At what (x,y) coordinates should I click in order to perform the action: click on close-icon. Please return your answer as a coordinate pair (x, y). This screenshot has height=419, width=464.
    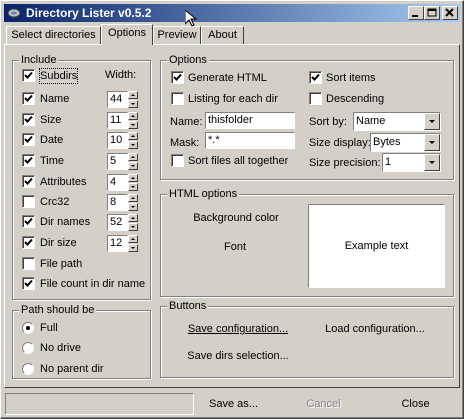
    Looking at the image, I should click on (449, 12).